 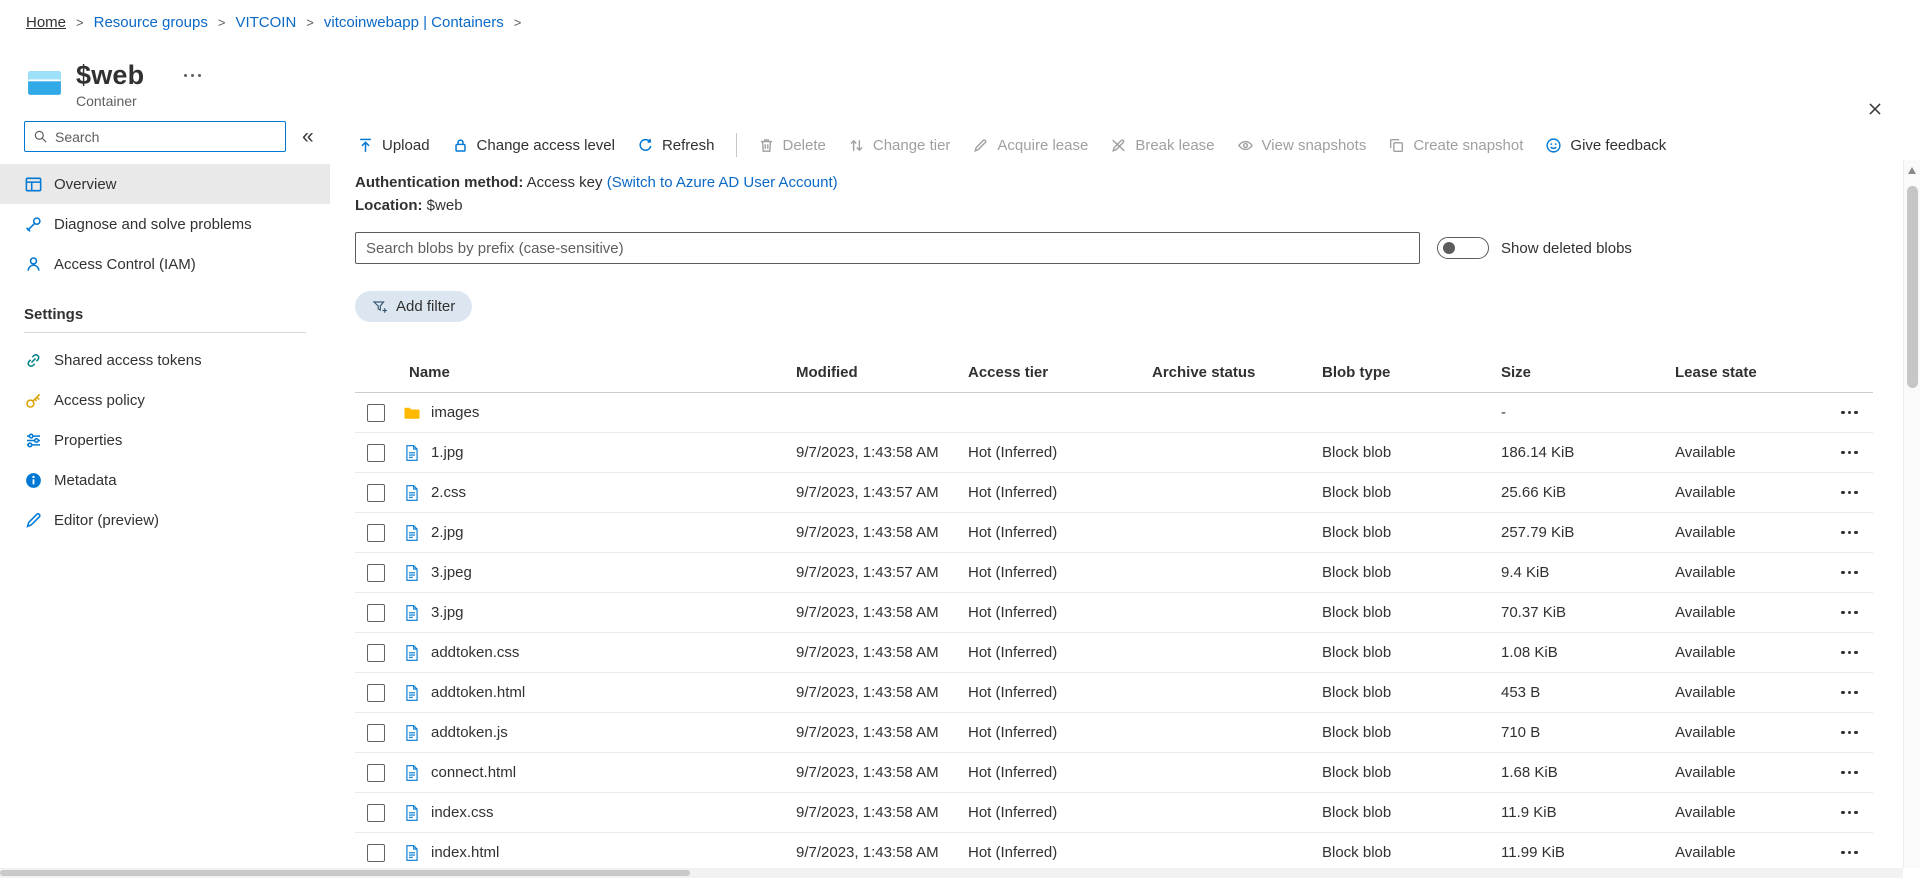 What do you see at coordinates (462, 812) in the screenshot?
I see `blob-name-link: index.css` at bounding box center [462, 812].